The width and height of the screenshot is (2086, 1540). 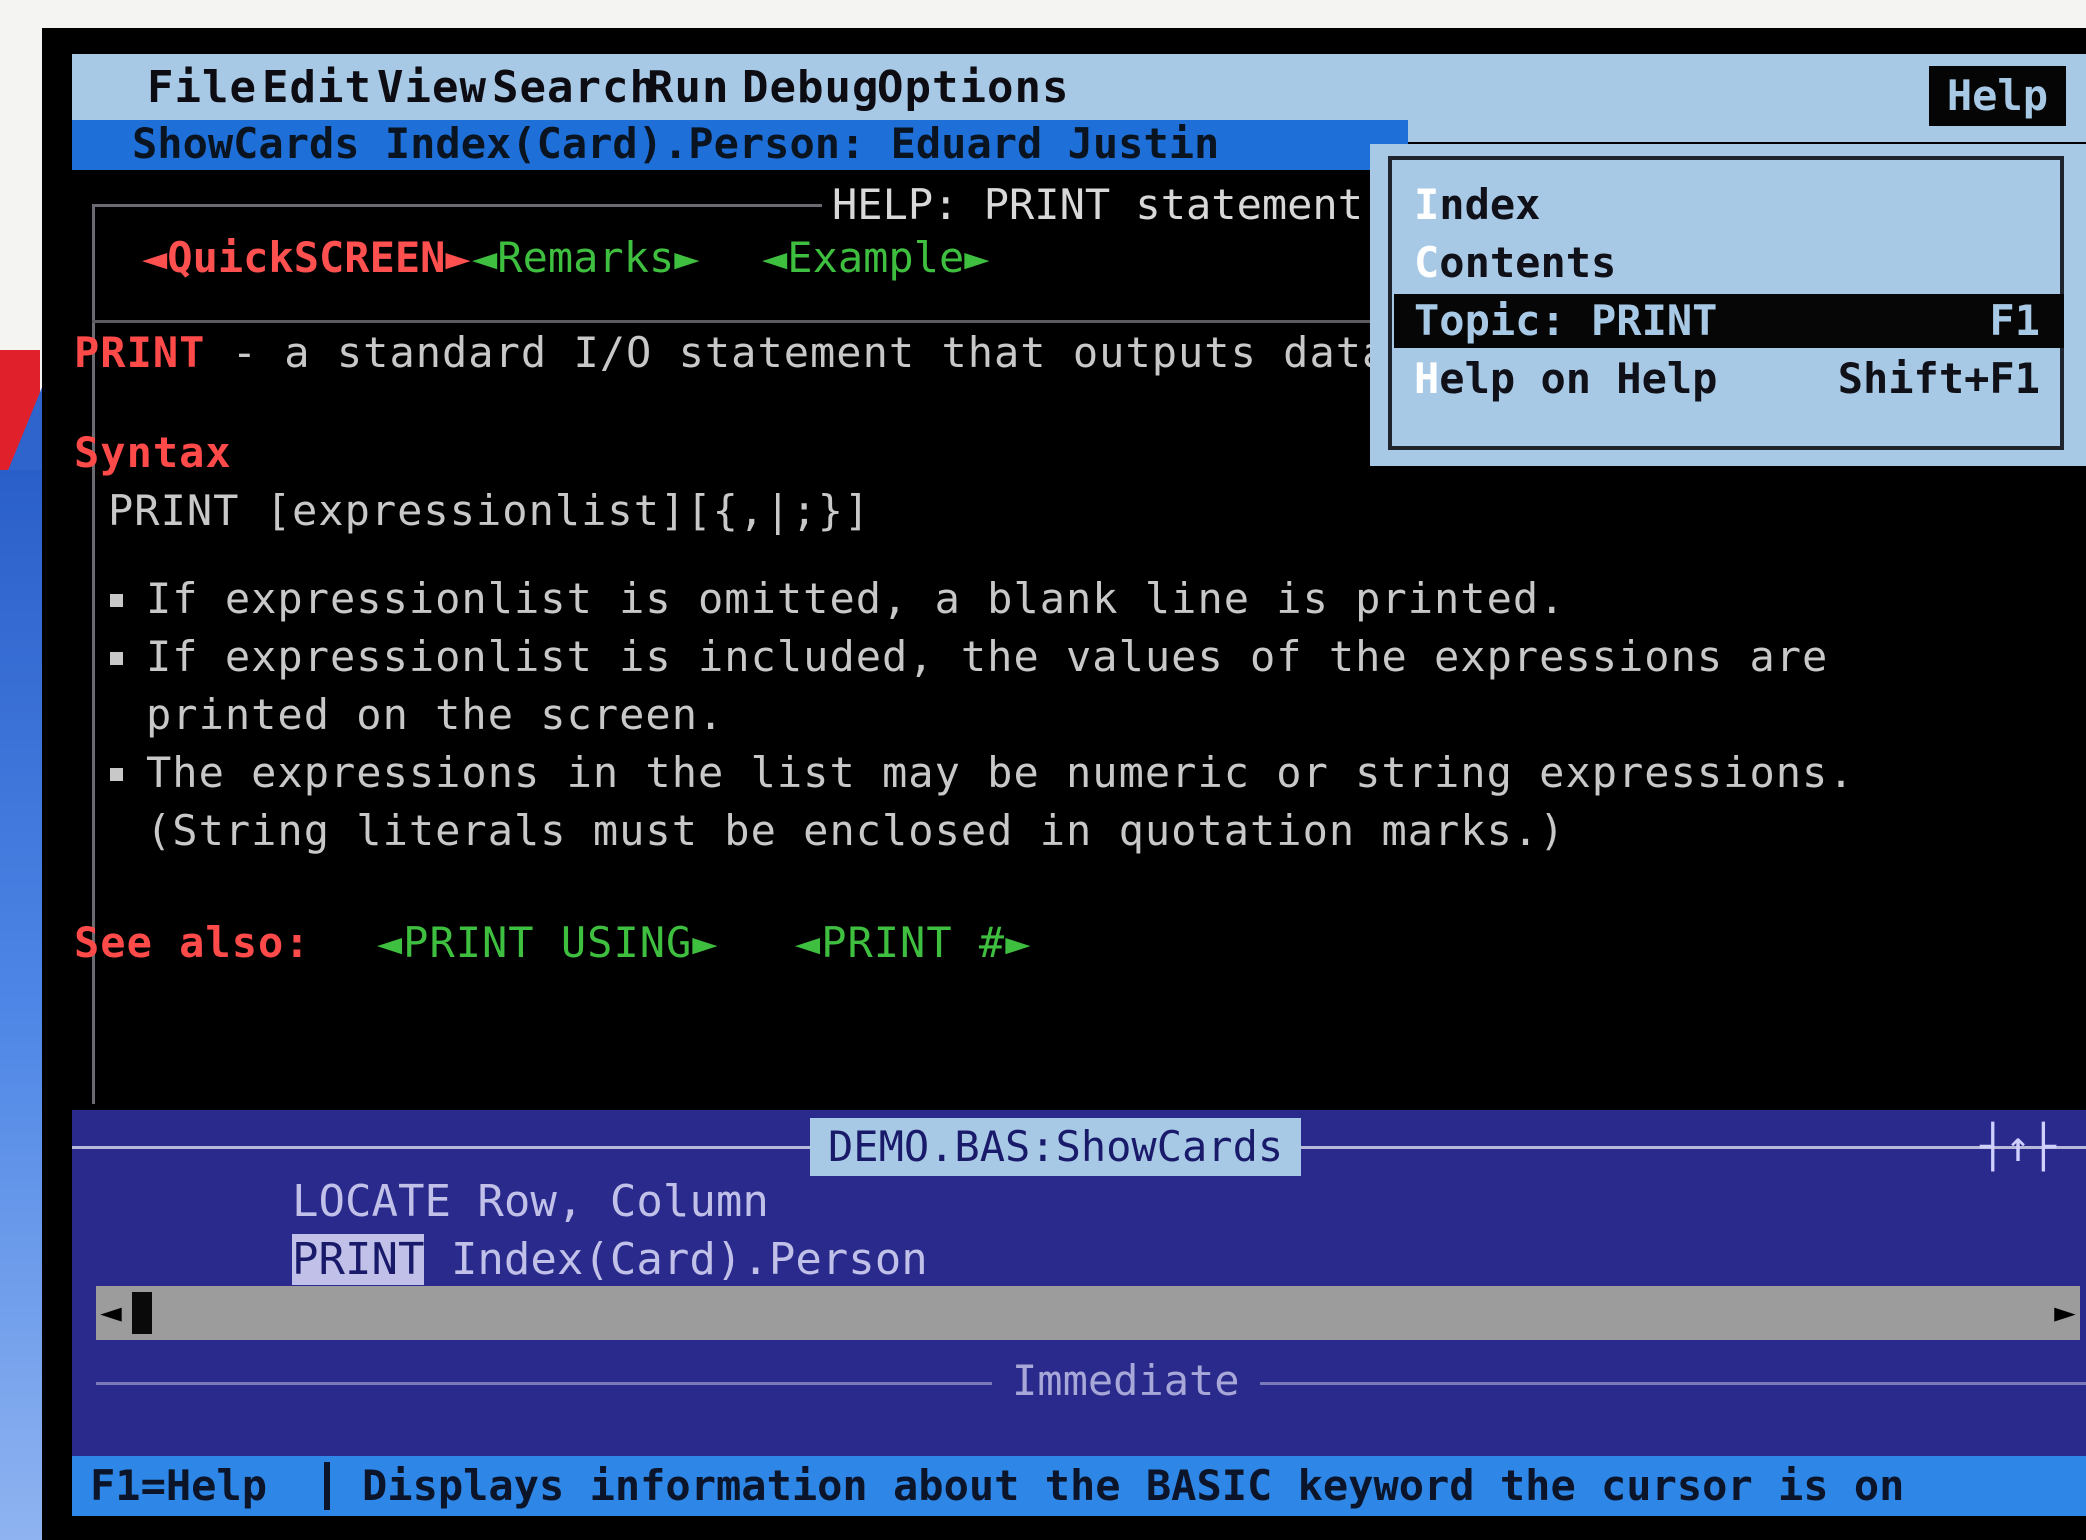 What do you see at coordinates (358, 1259) in the screenshot?
I see `cursor-keyword: PRINT` at bounding box center [358, 1259].